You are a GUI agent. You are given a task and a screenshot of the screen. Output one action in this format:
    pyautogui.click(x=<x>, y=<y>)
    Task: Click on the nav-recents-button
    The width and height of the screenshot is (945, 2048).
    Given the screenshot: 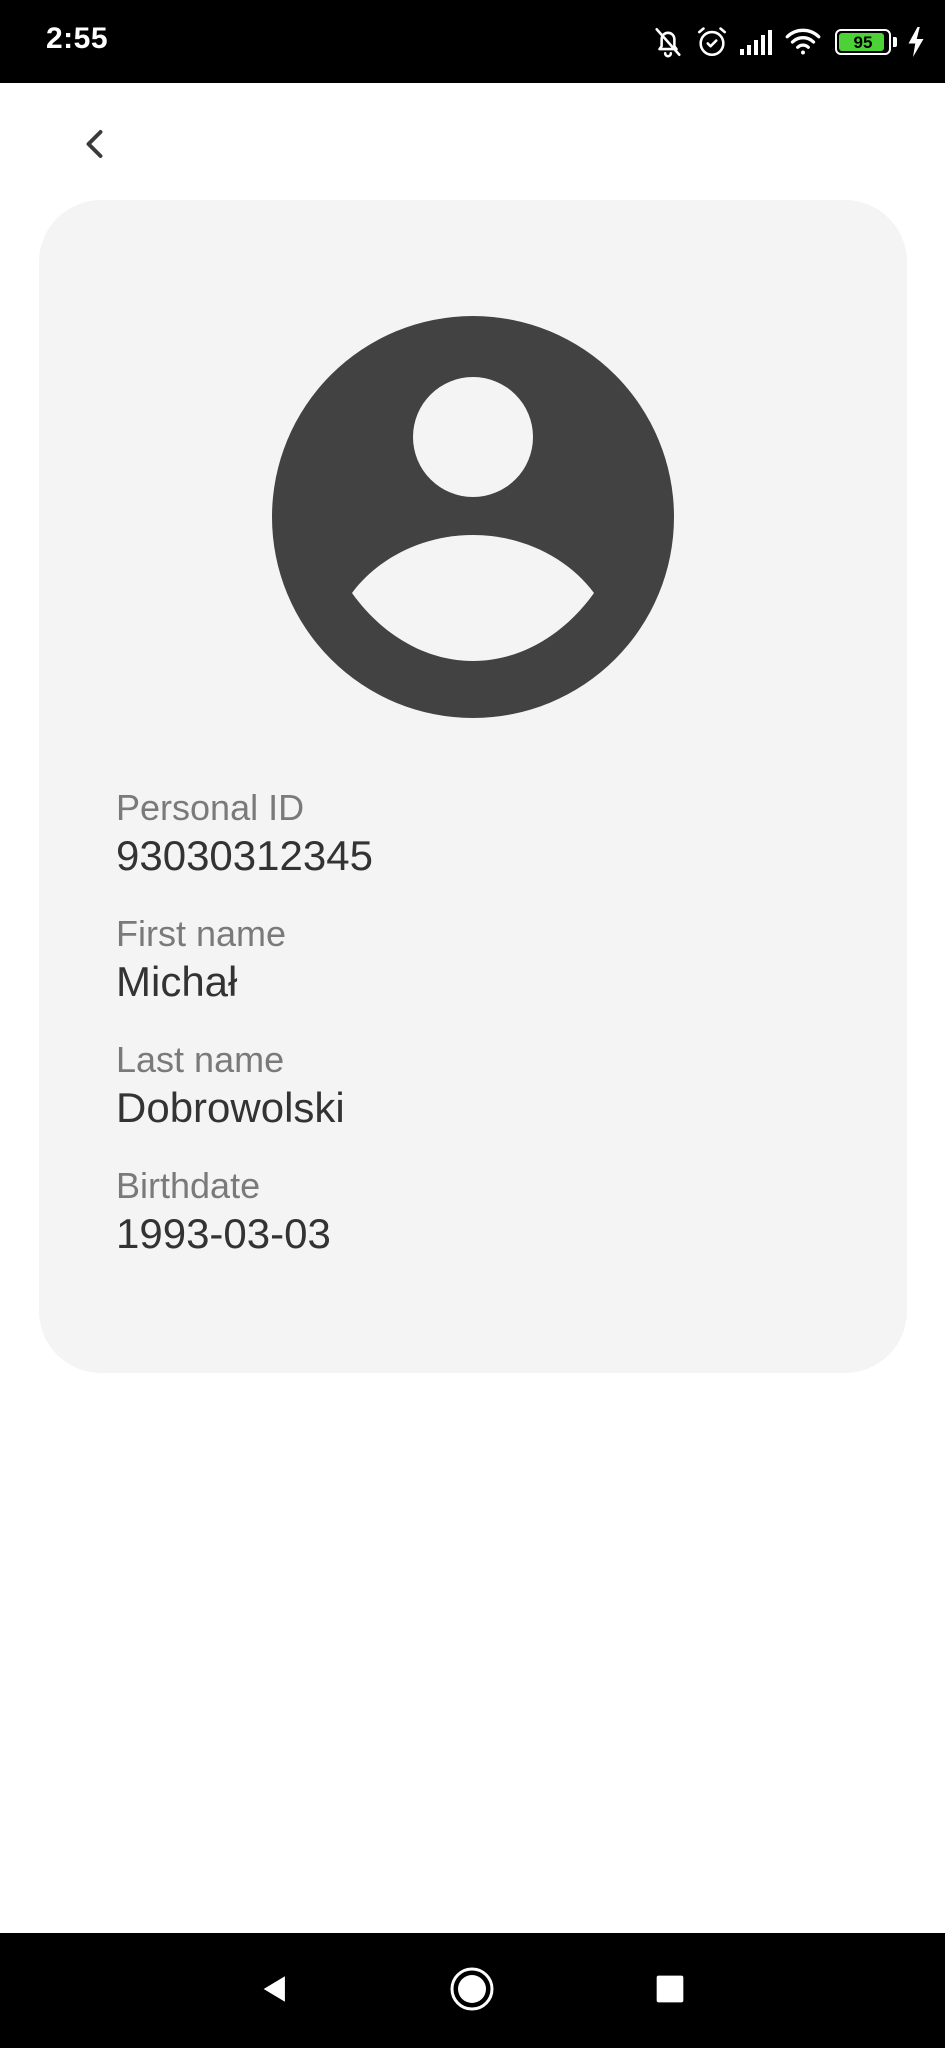 What is the action you would take?
    pyautogui.click(x=670, y=1991)
    